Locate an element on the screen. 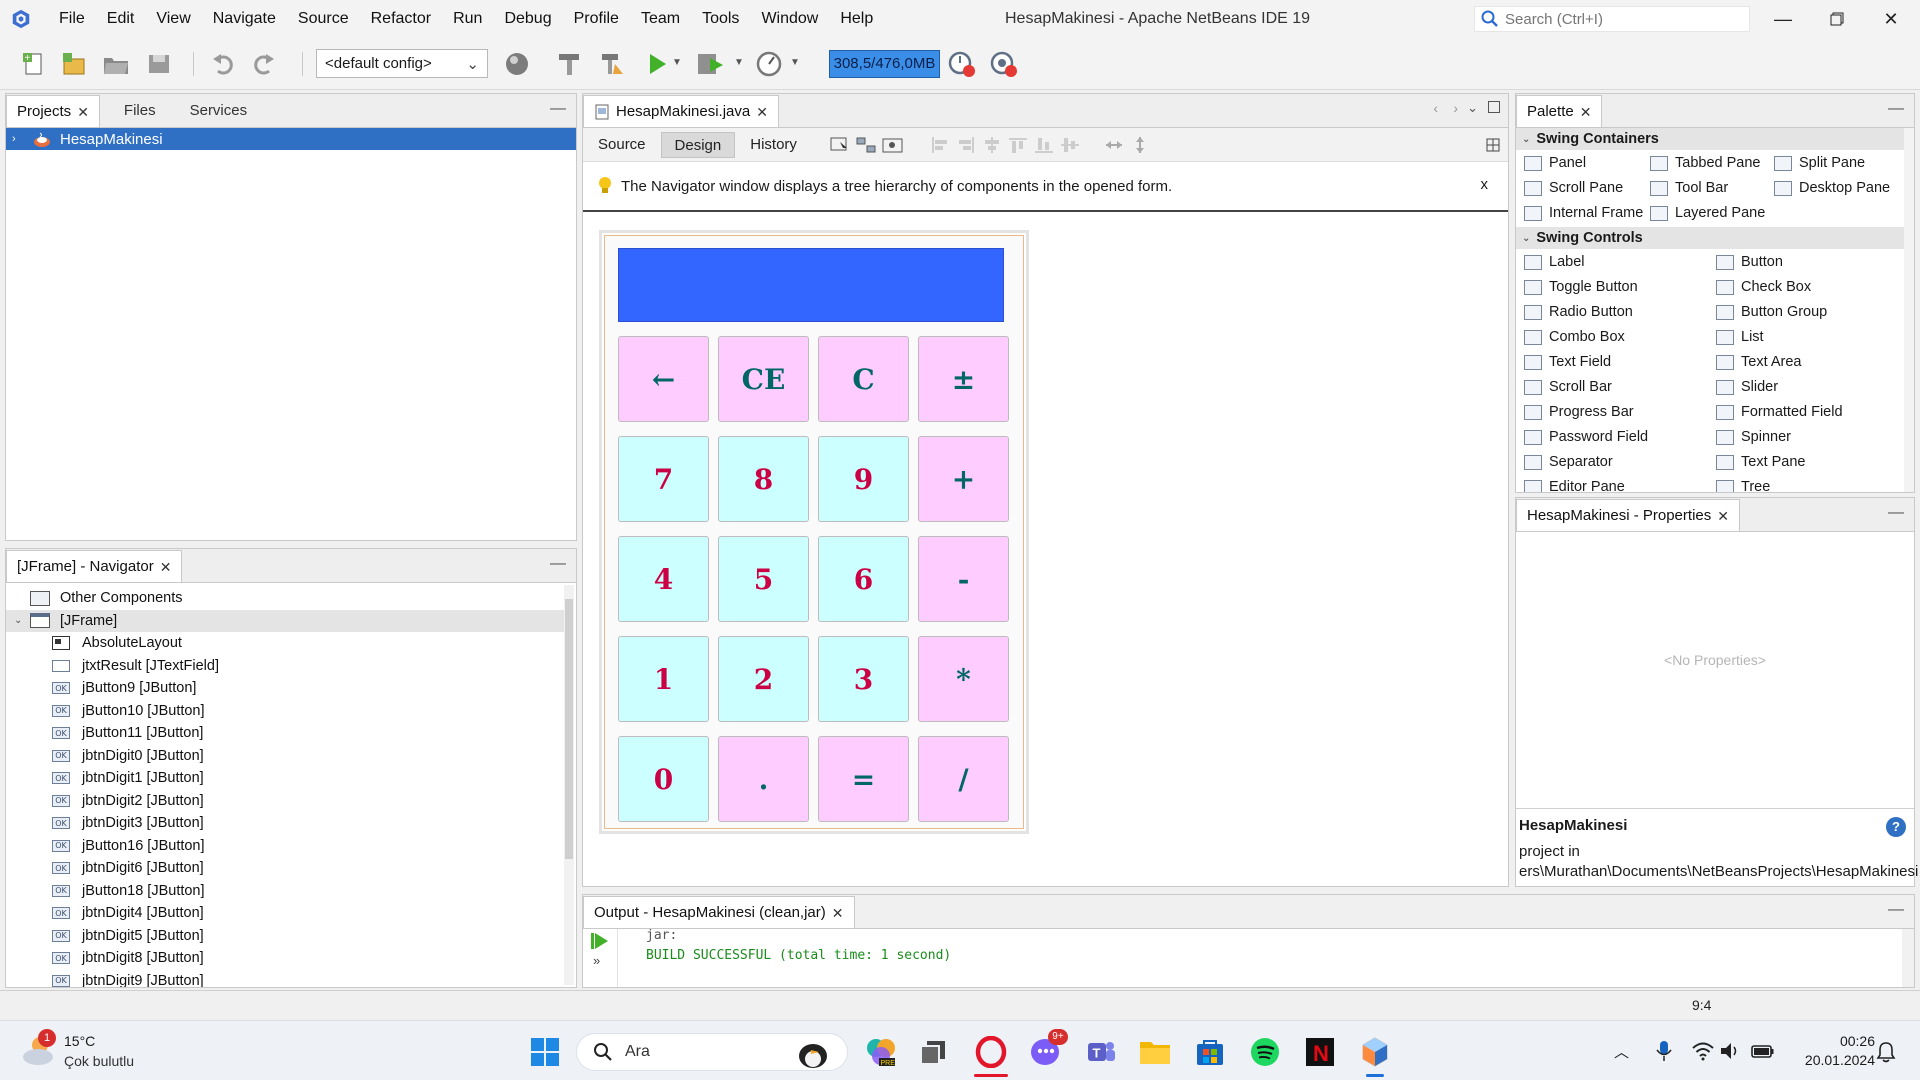 The image size is (1920, 1080). maximize-button is located at coordinates (1837, 19).